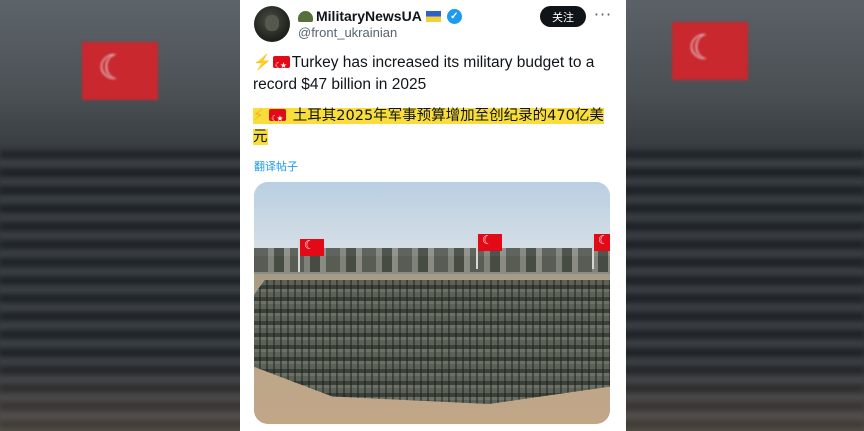 This screenshot has height=431, width=864. I want to click on more-options-icon: ···, so click(603, 16).